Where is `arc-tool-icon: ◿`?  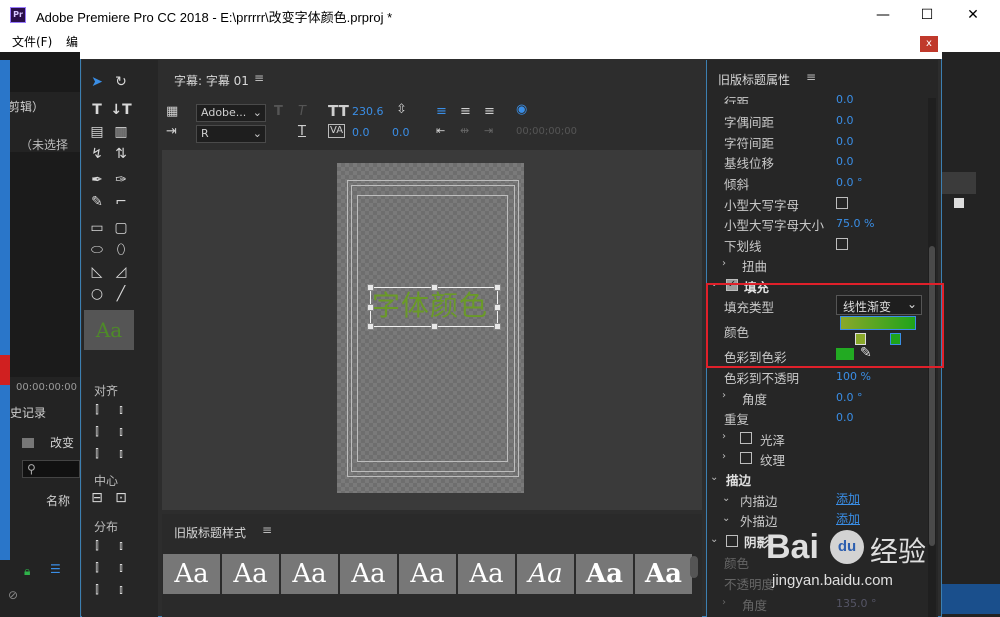 arc-tool-icon: ◿ is located at coordinates (121, 272).